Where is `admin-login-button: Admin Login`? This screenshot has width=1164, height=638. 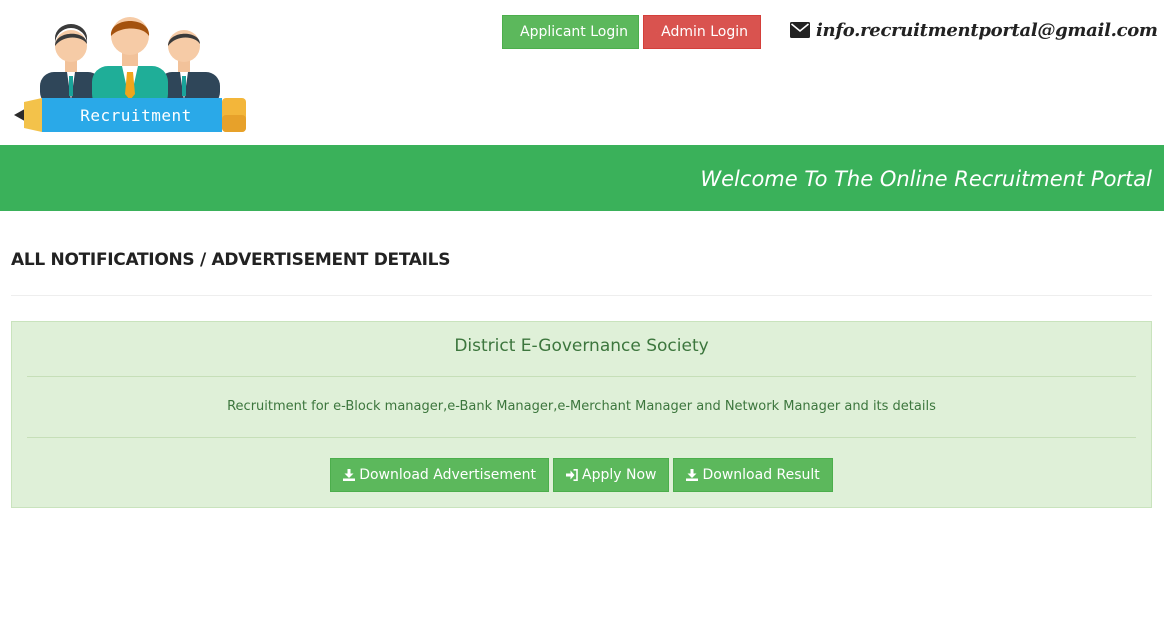 admin-login-button: Admin Login is located at coordinates (702, 32).